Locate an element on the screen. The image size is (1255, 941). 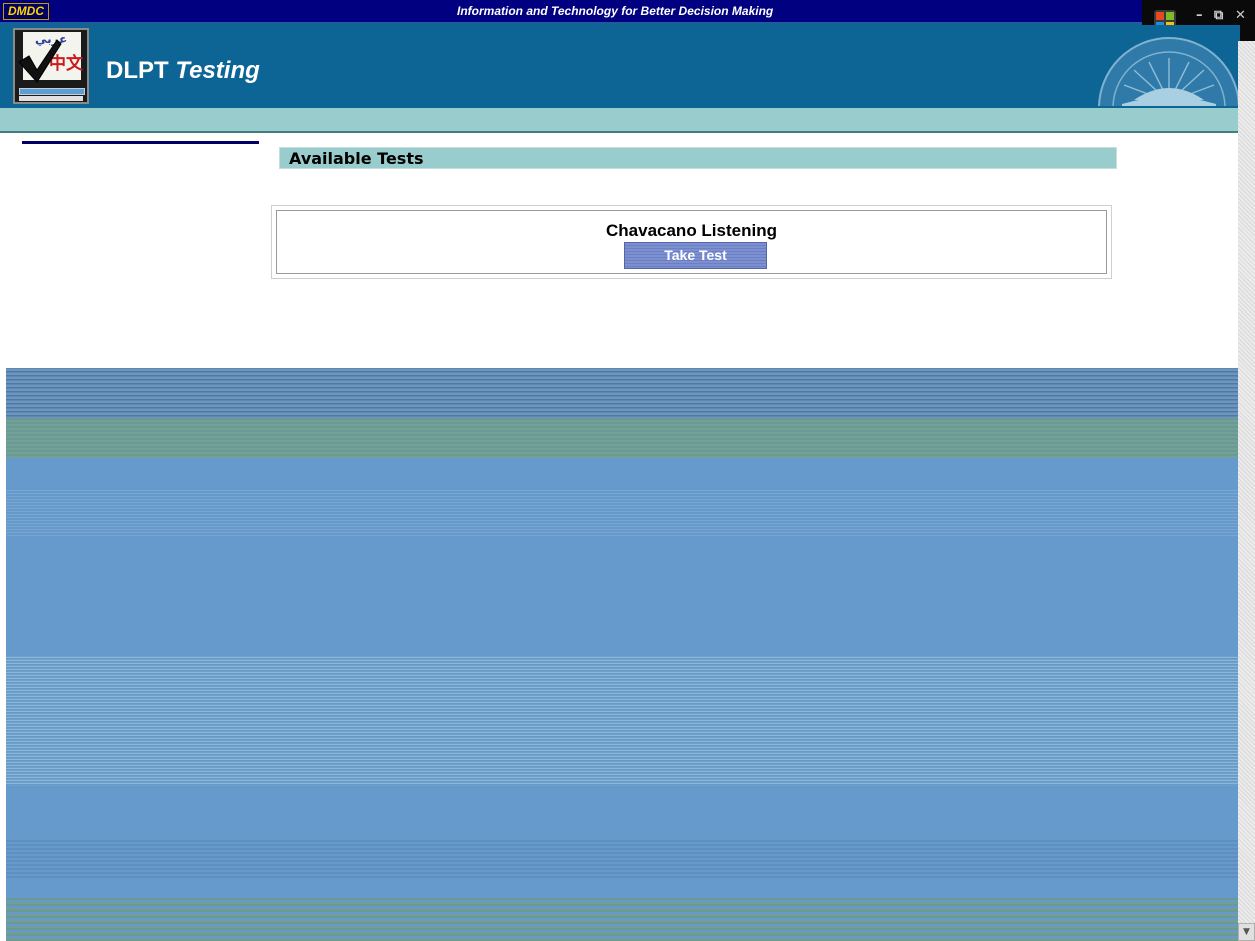
checkmark-language-icon: عربي 中文 is located at coordinates (51, 66).